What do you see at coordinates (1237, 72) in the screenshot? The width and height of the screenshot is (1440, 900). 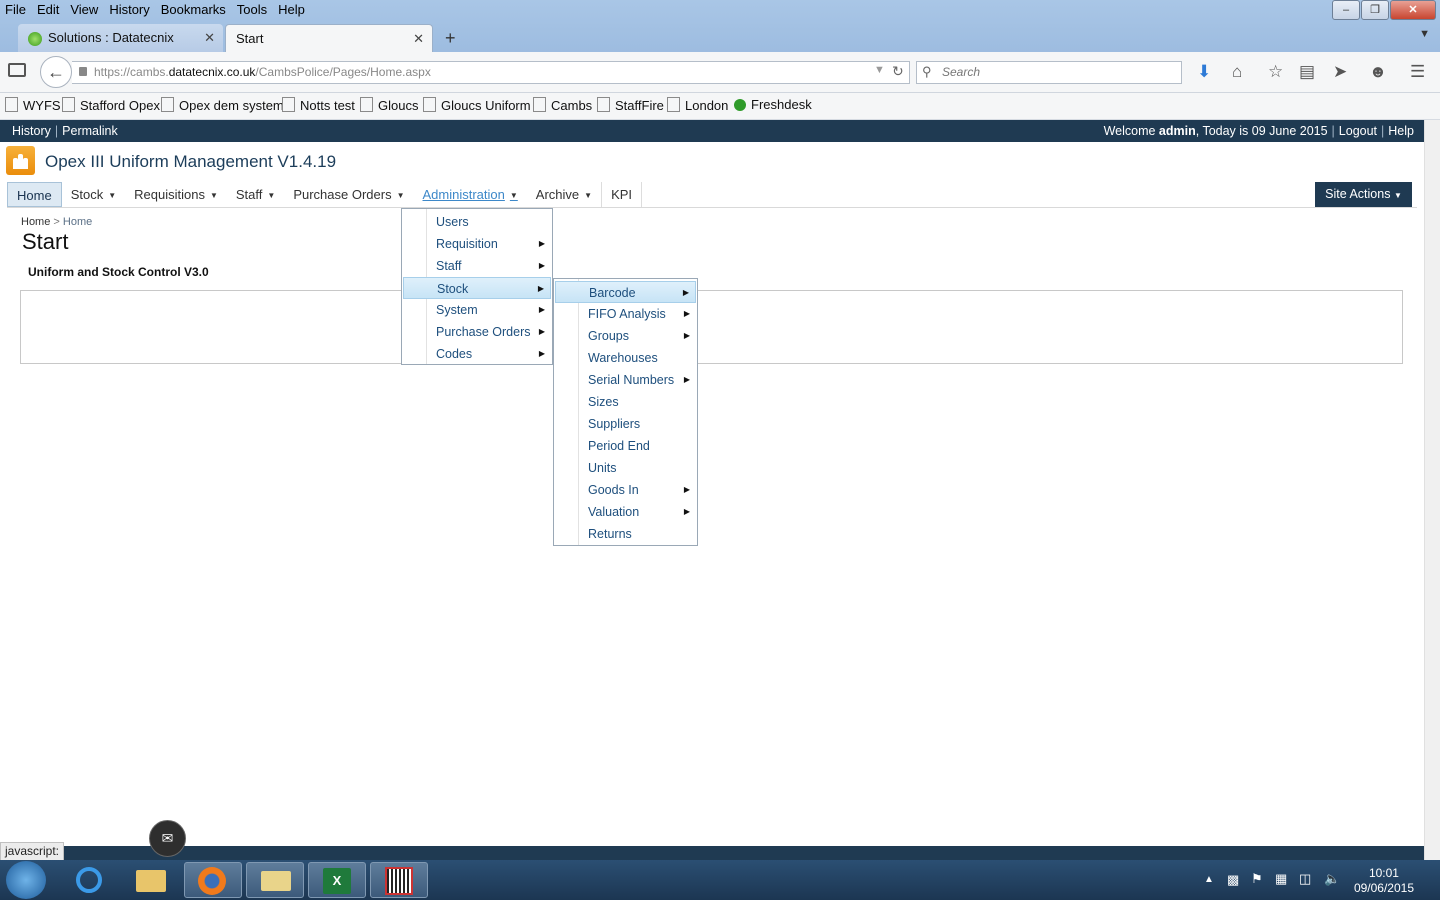 I see `home-icon: ⌂` at bounding box center [1237, 72].